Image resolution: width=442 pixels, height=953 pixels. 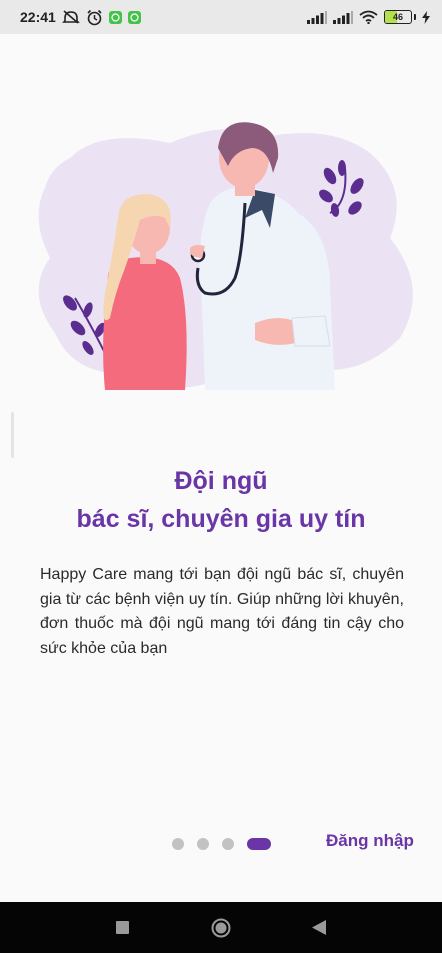 What do you see at coordinates (94, 17) in the screenshot?
I see `alarm-icon` at bounding box center [94, 17].